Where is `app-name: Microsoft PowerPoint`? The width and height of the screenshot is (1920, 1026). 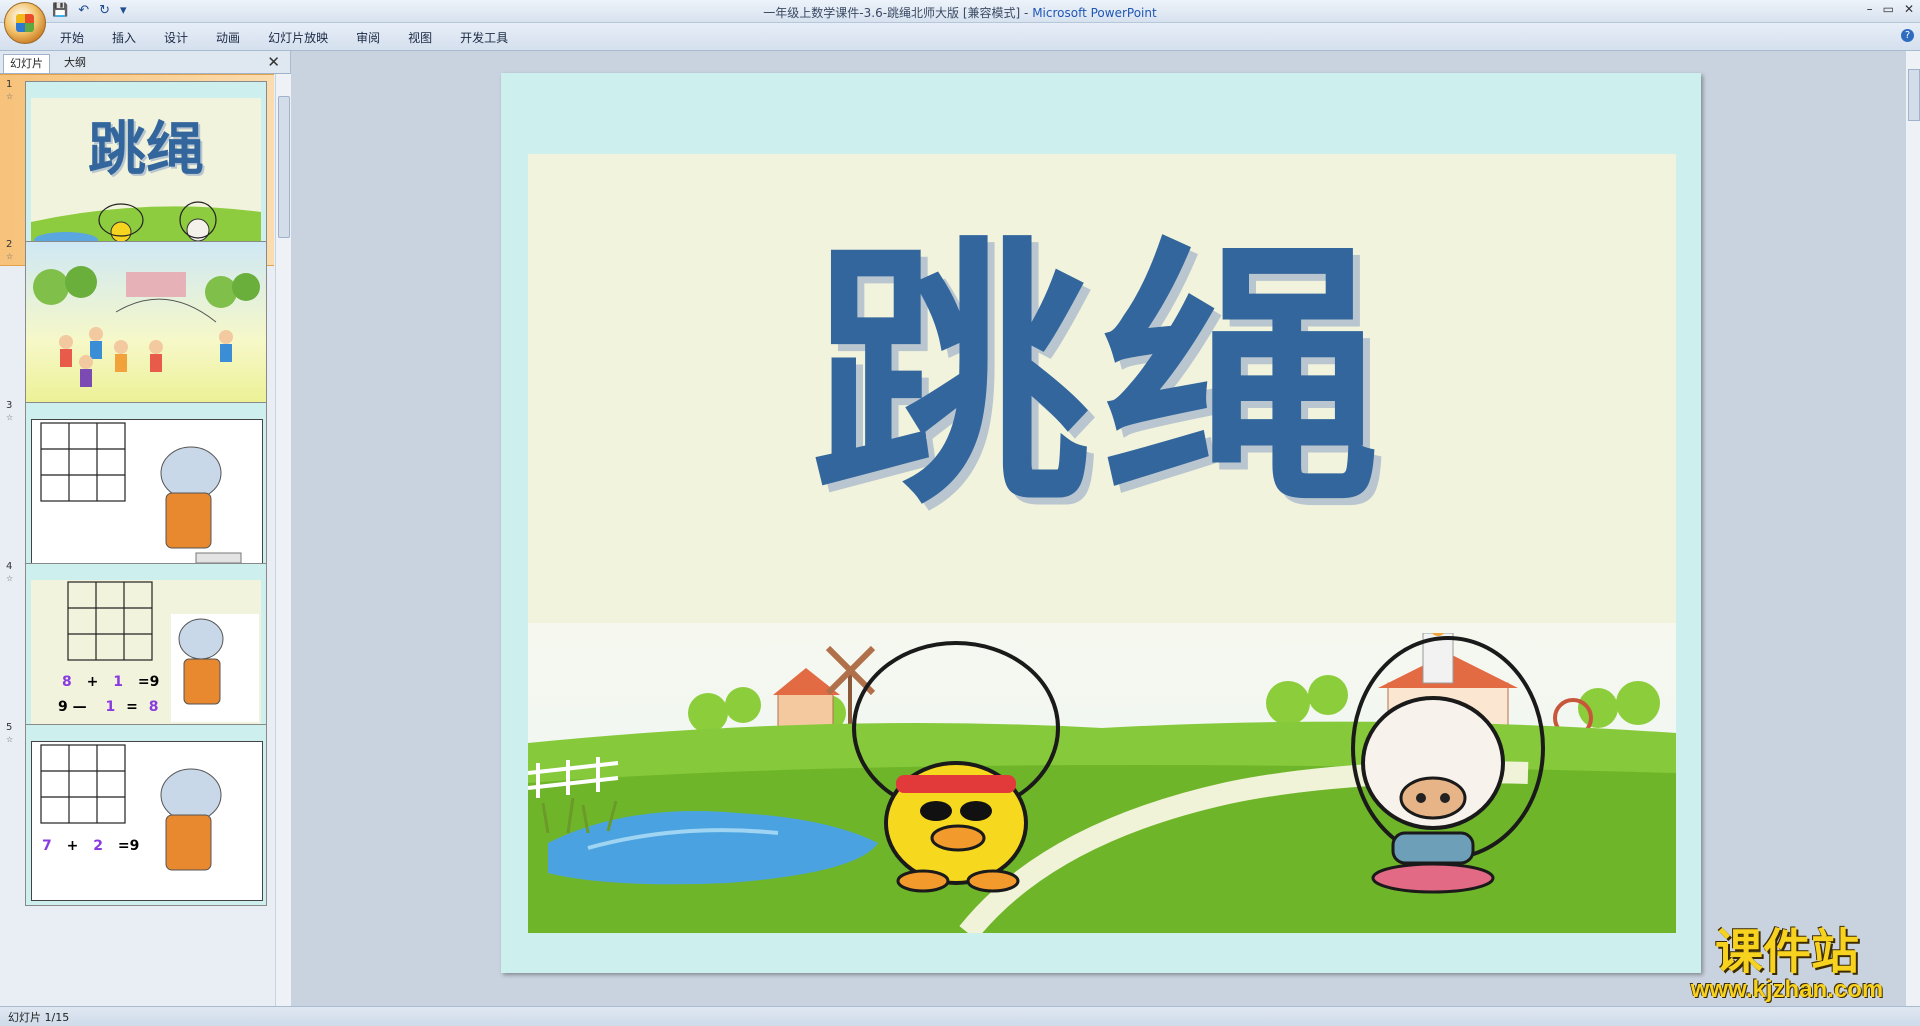 app-name: Microsoft PowerPoint is located at coordinates (1094, 13).